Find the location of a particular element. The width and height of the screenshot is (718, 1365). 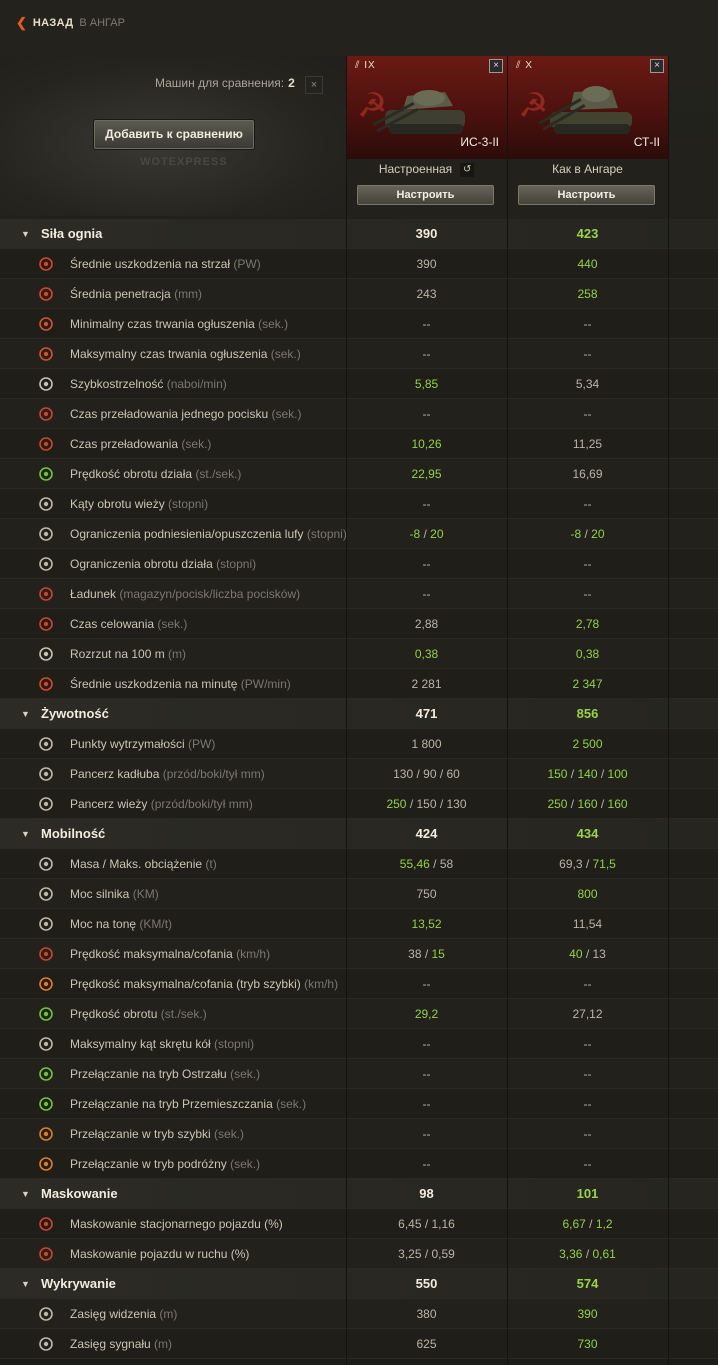

cruise-mode-icon is located at coordinates (46, 1164).